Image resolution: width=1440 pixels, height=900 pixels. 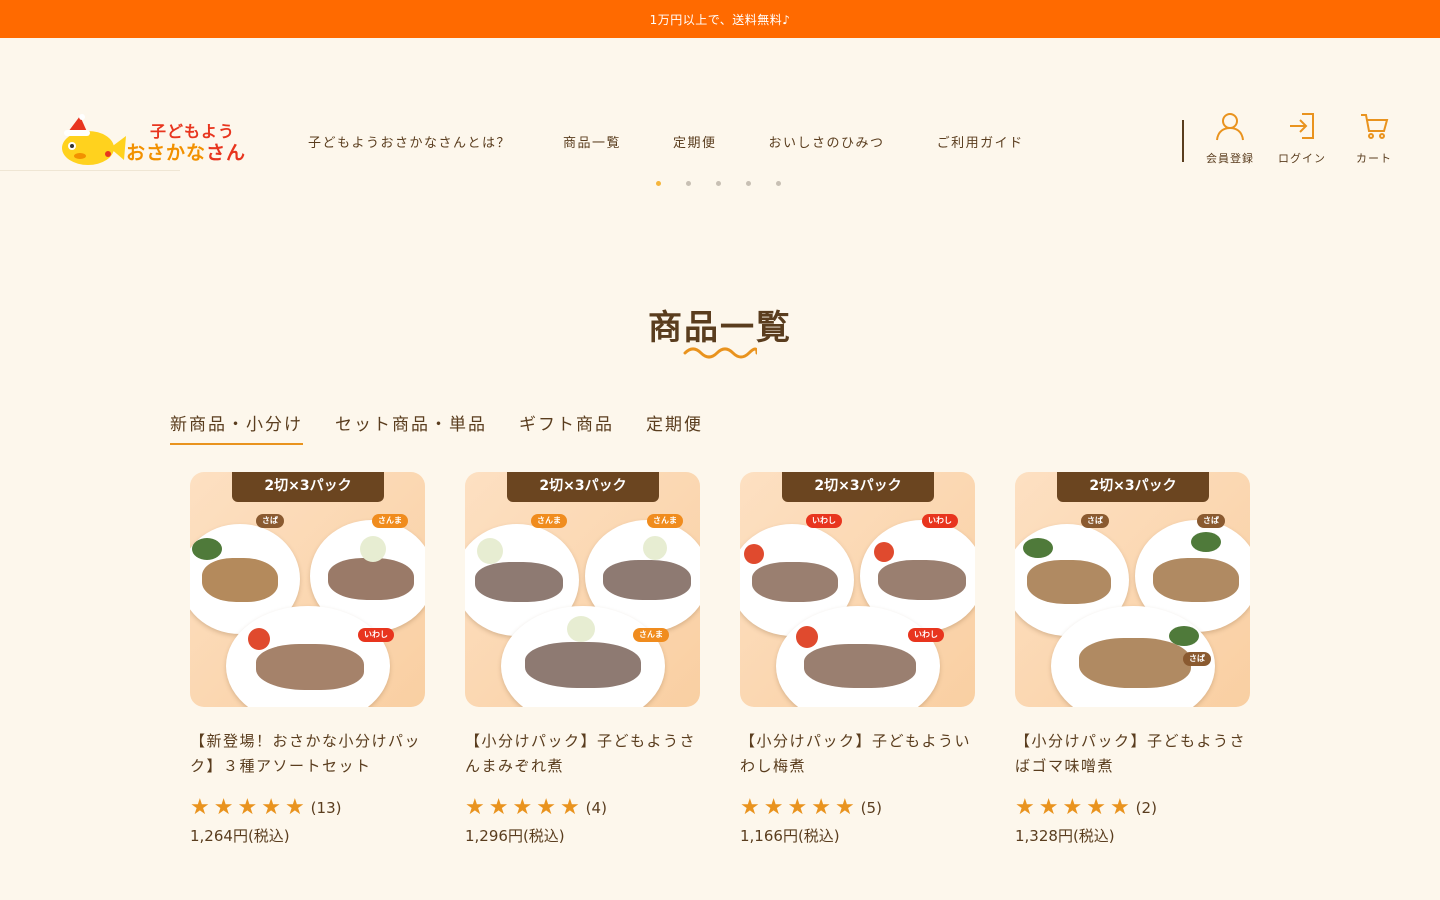 What do you see at coordinates (515, 836) in the screenshot?
I see `product-price: 1,296円(税込)` at bounding box center [515, 836].